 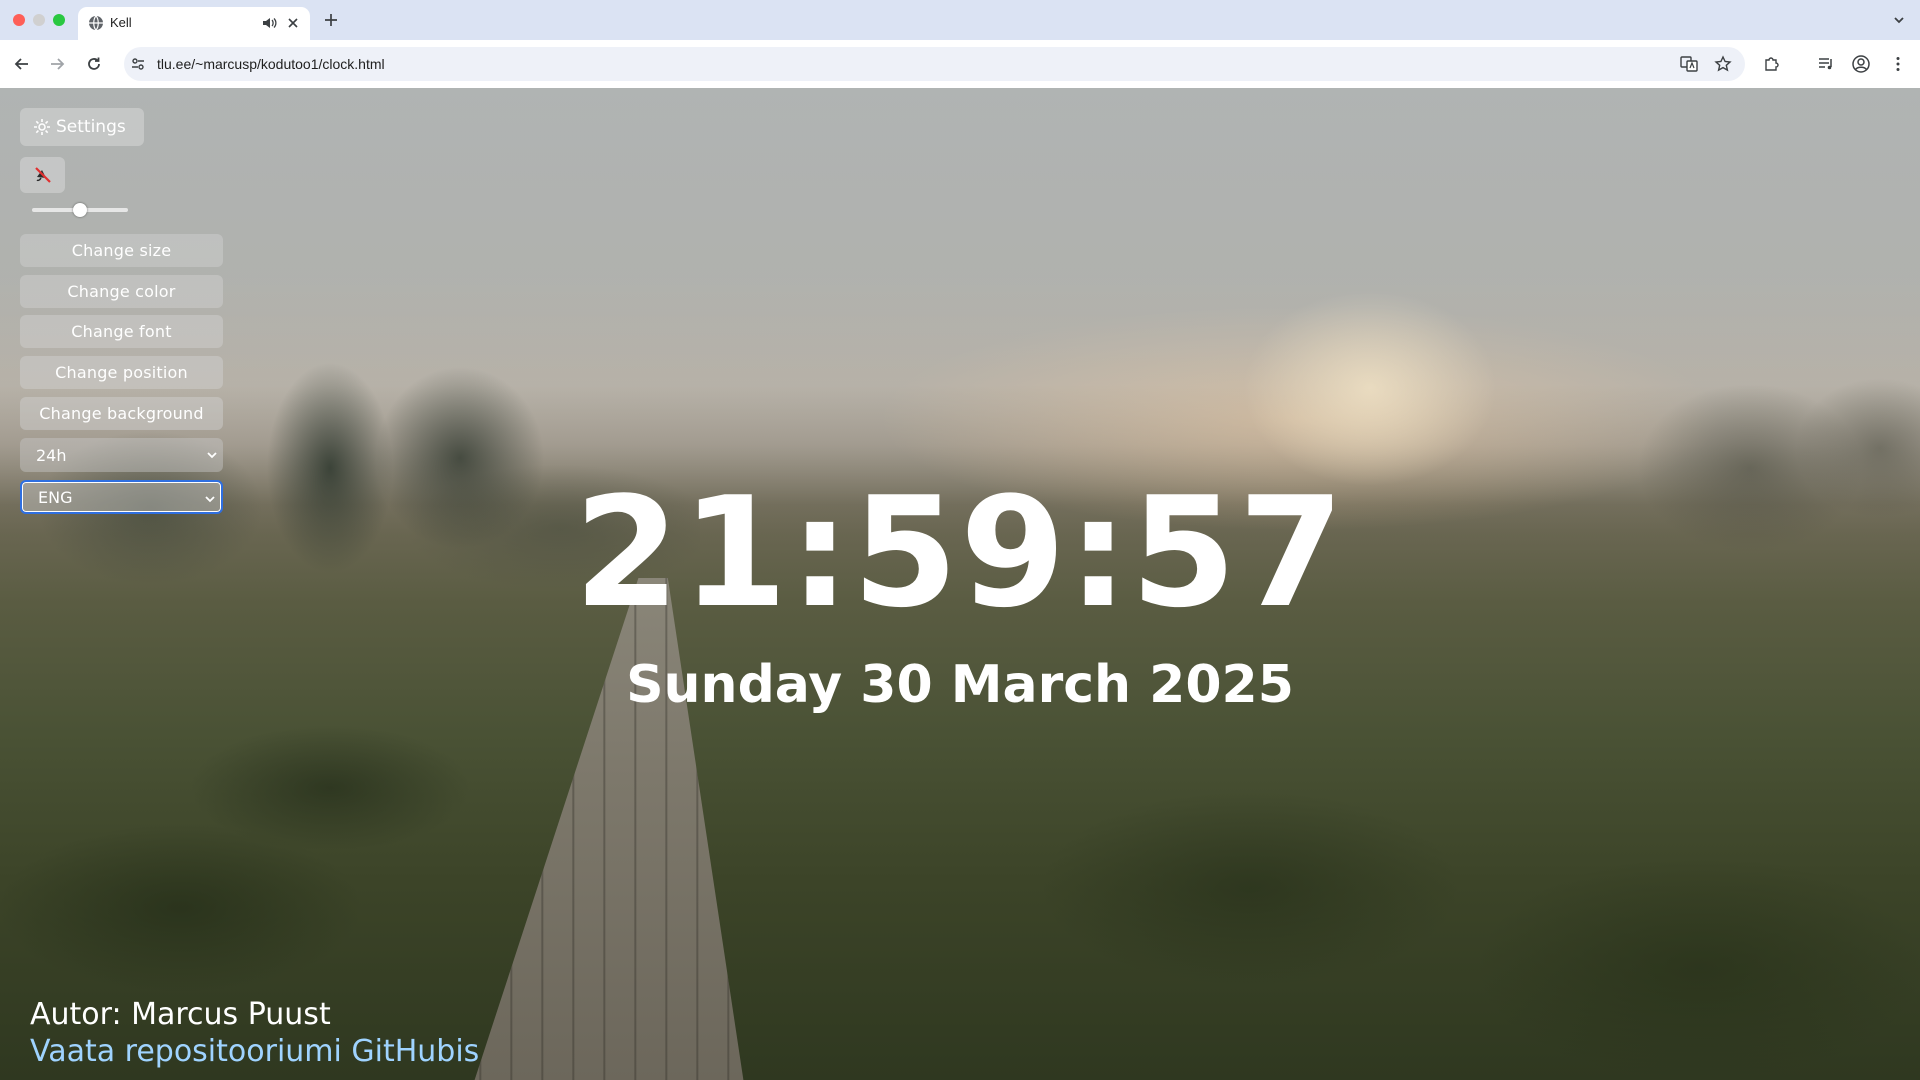 I want to click on reload-icon, so click(x=94, y=64).